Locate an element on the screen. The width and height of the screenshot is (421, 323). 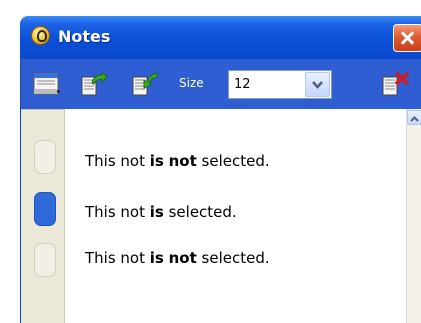
selection-strip is located at coordinates (43, 216).